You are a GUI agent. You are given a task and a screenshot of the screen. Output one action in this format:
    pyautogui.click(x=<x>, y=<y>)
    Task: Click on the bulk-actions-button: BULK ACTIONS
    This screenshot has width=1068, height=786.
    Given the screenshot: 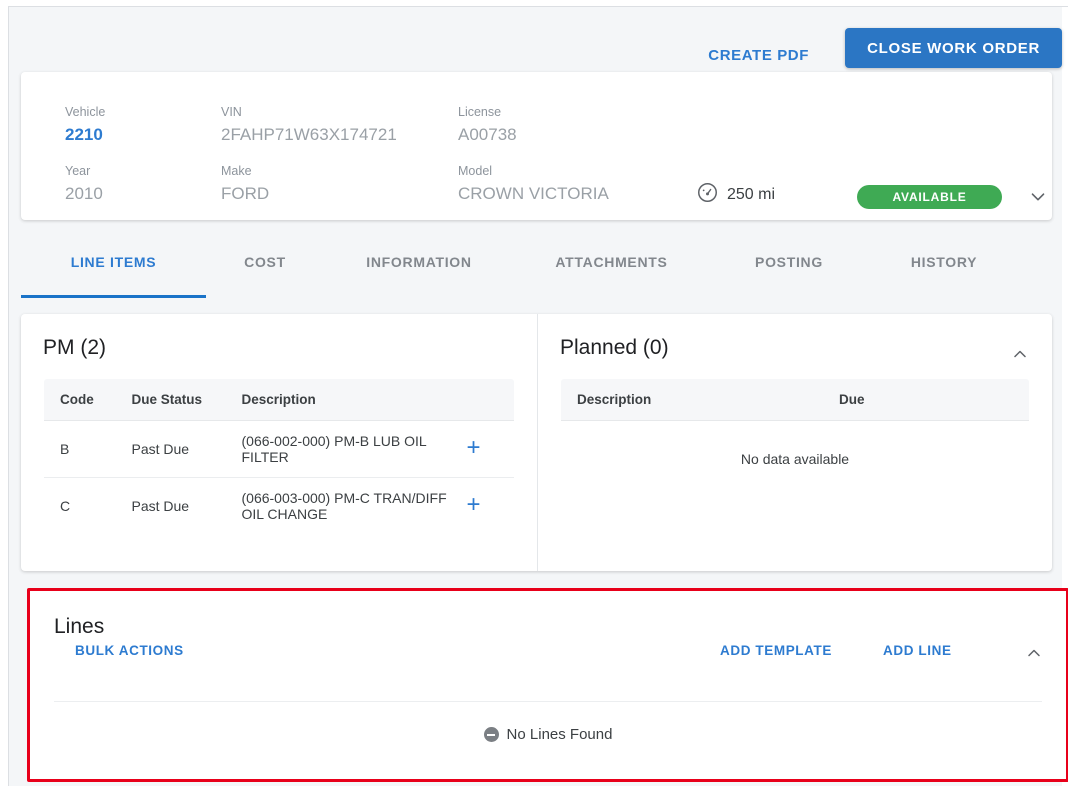 What is the action you would take?
    pyautogui.click(x=129, y=650)
    